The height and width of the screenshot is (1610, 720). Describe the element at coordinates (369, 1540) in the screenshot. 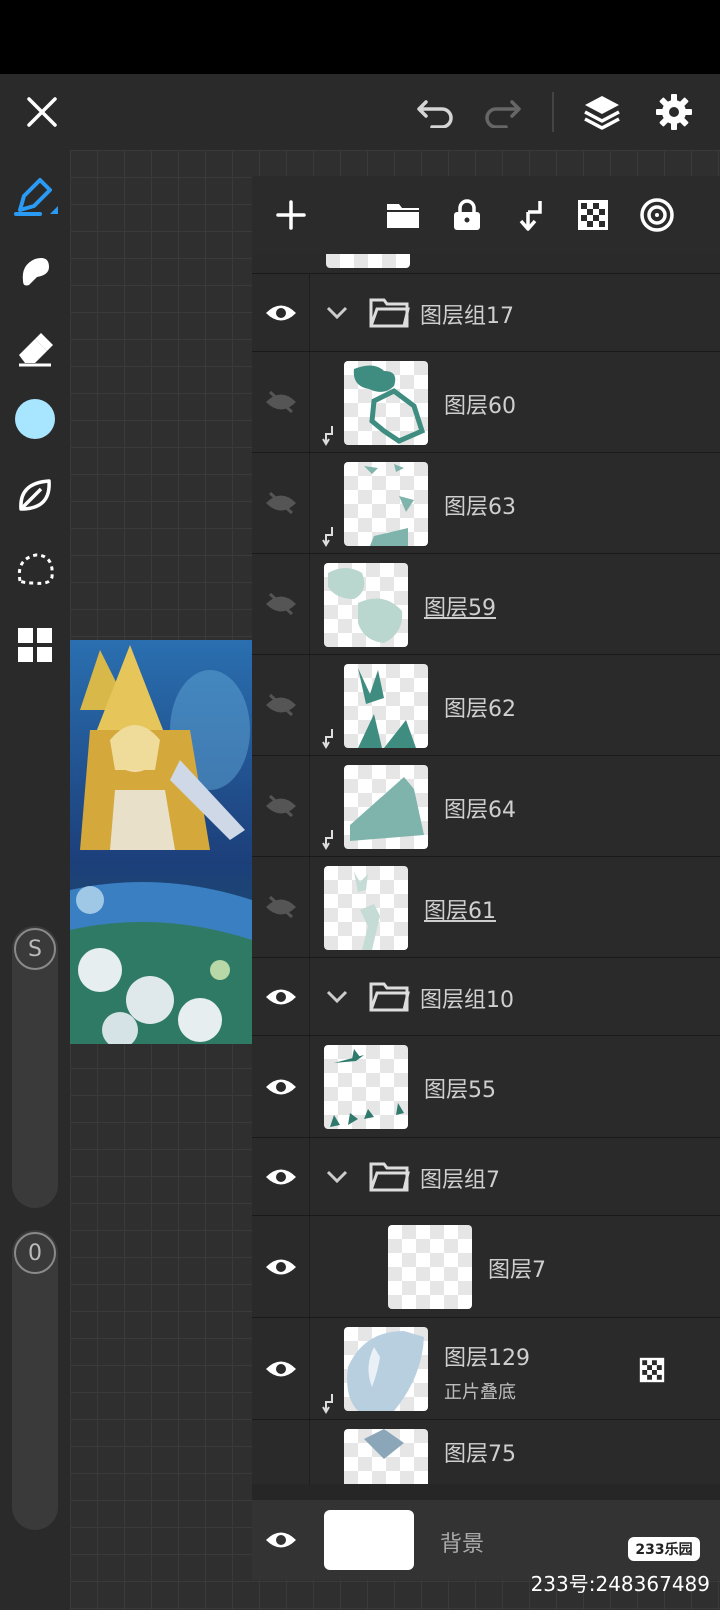

I see `background-thumbnail` at that location.